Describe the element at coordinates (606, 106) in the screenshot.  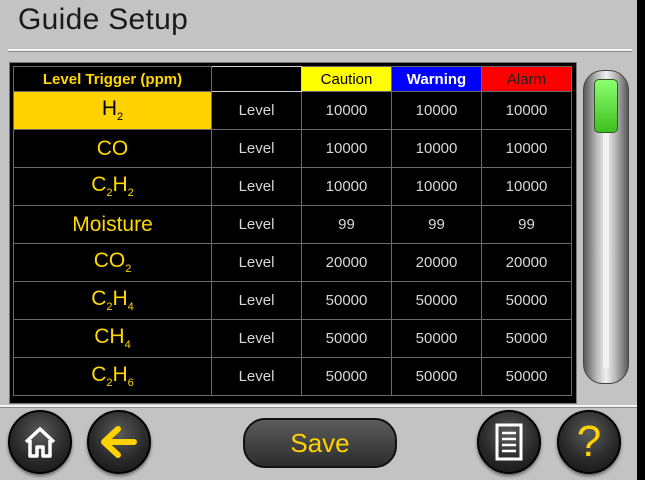
I see `scrollbar-thumb` at that location.